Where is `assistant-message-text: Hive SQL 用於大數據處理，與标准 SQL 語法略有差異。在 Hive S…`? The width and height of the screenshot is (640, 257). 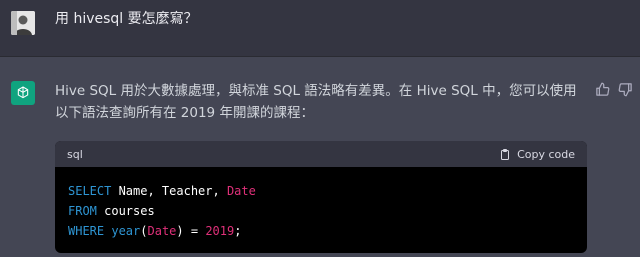 assistant-message-text: Hive SQL 用於大數據處理，與标准 SQL 語法略有差異。在 Hive S… is located at coordinates (316, 102).